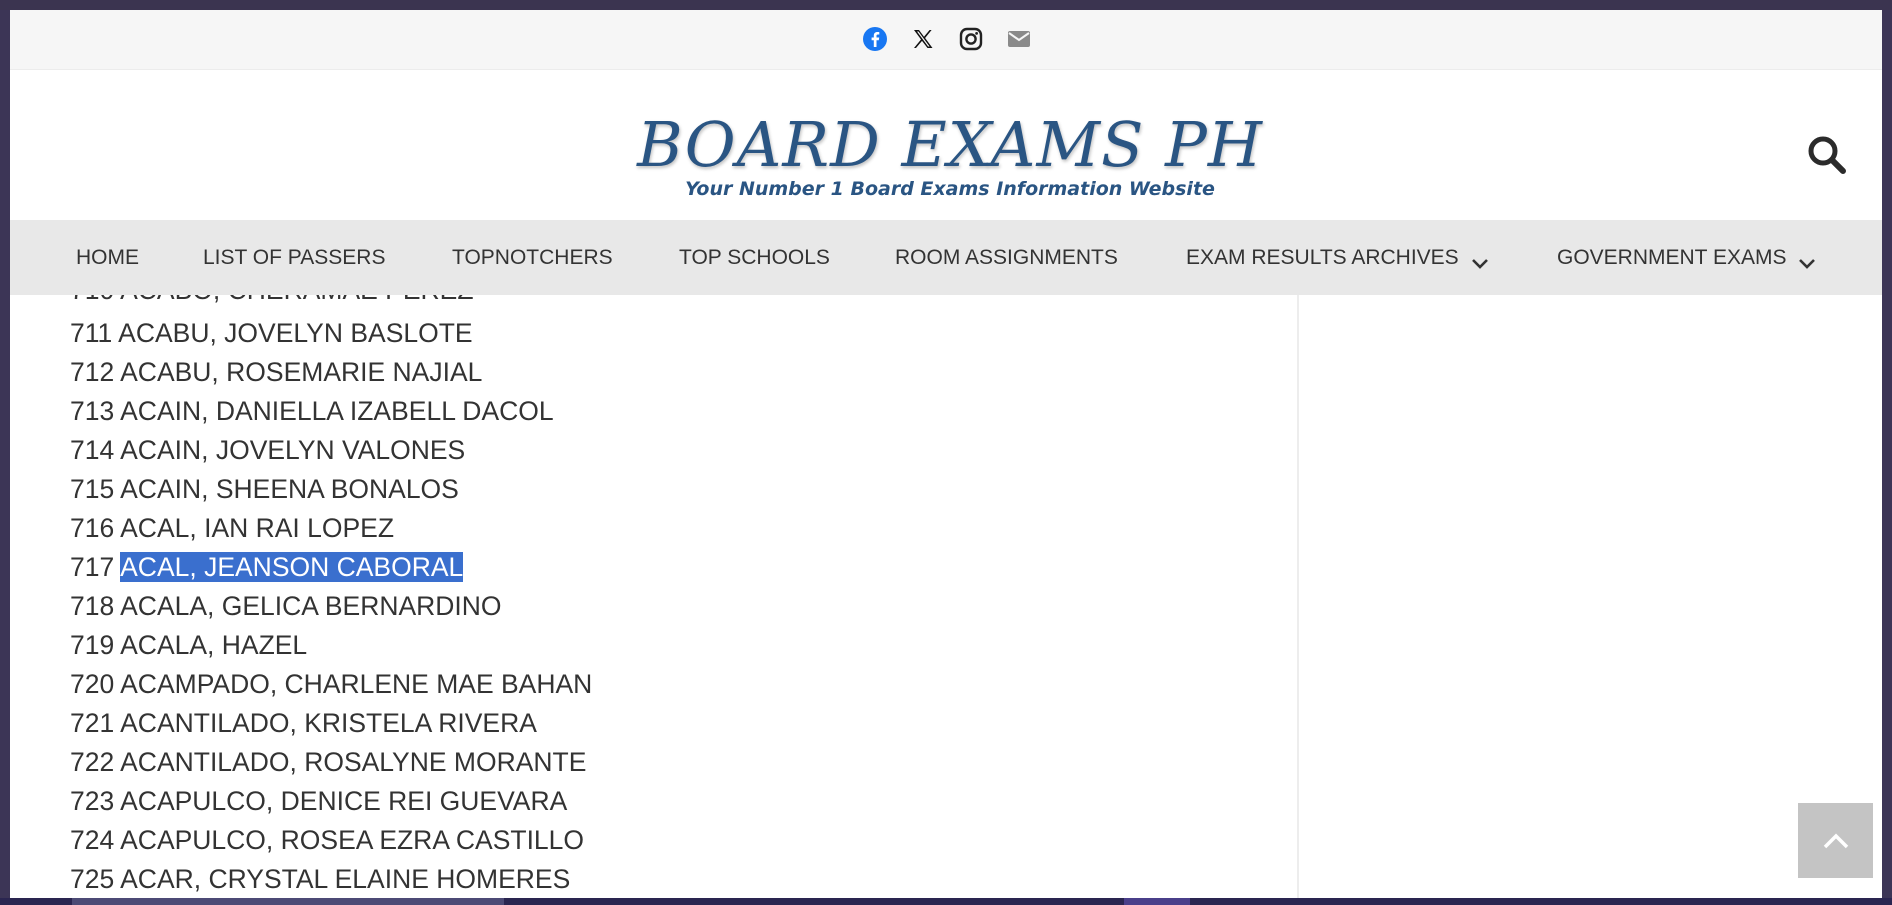 The width and height of the screenshot is (1892, 905). I want to click on chevron-up-icon, so click(1835, 840).